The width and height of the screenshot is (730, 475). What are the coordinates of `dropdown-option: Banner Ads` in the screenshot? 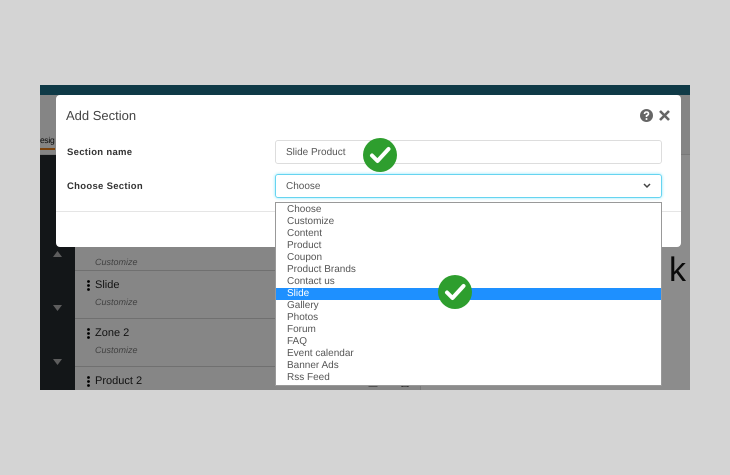 It's located at (468, 366).